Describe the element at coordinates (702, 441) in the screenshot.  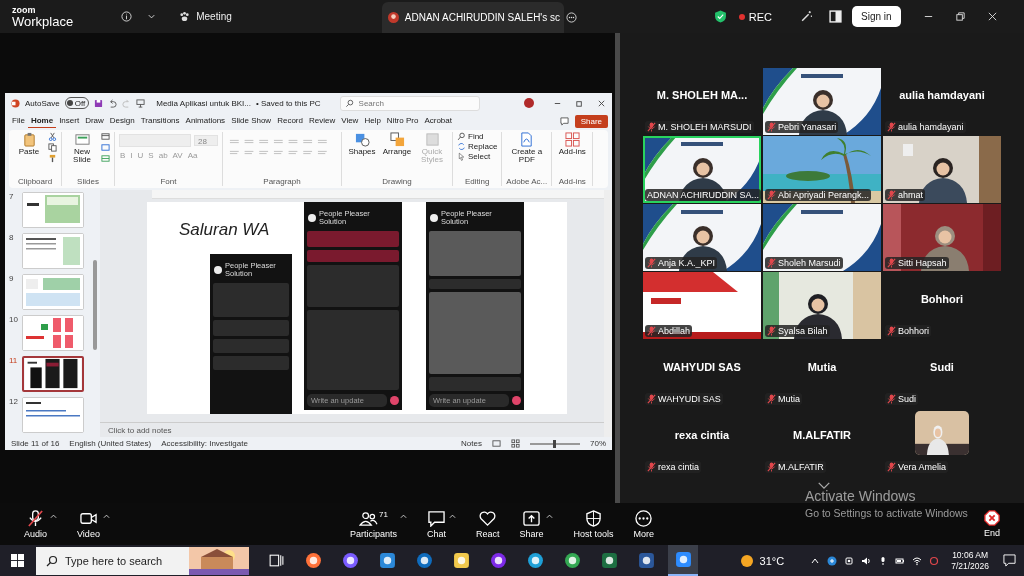
I see `video-tile: rexa cintia rexa cintia` at that location.